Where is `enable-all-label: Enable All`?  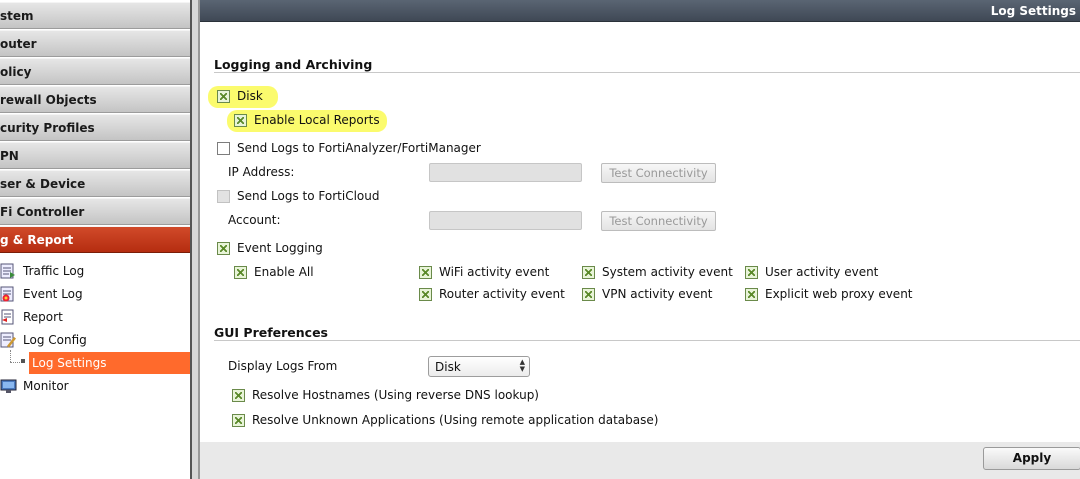 enable-all-label: Enable All is located at coordinates (284, 272).